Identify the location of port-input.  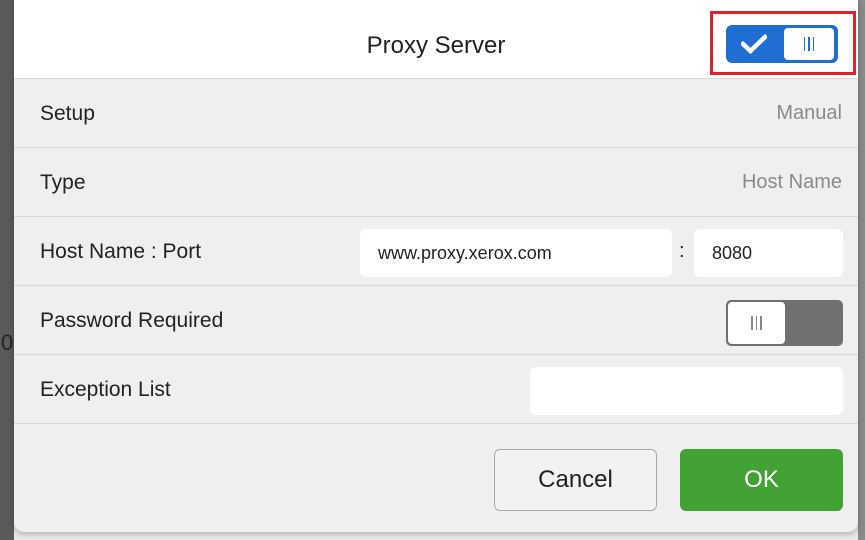
(768, 253).